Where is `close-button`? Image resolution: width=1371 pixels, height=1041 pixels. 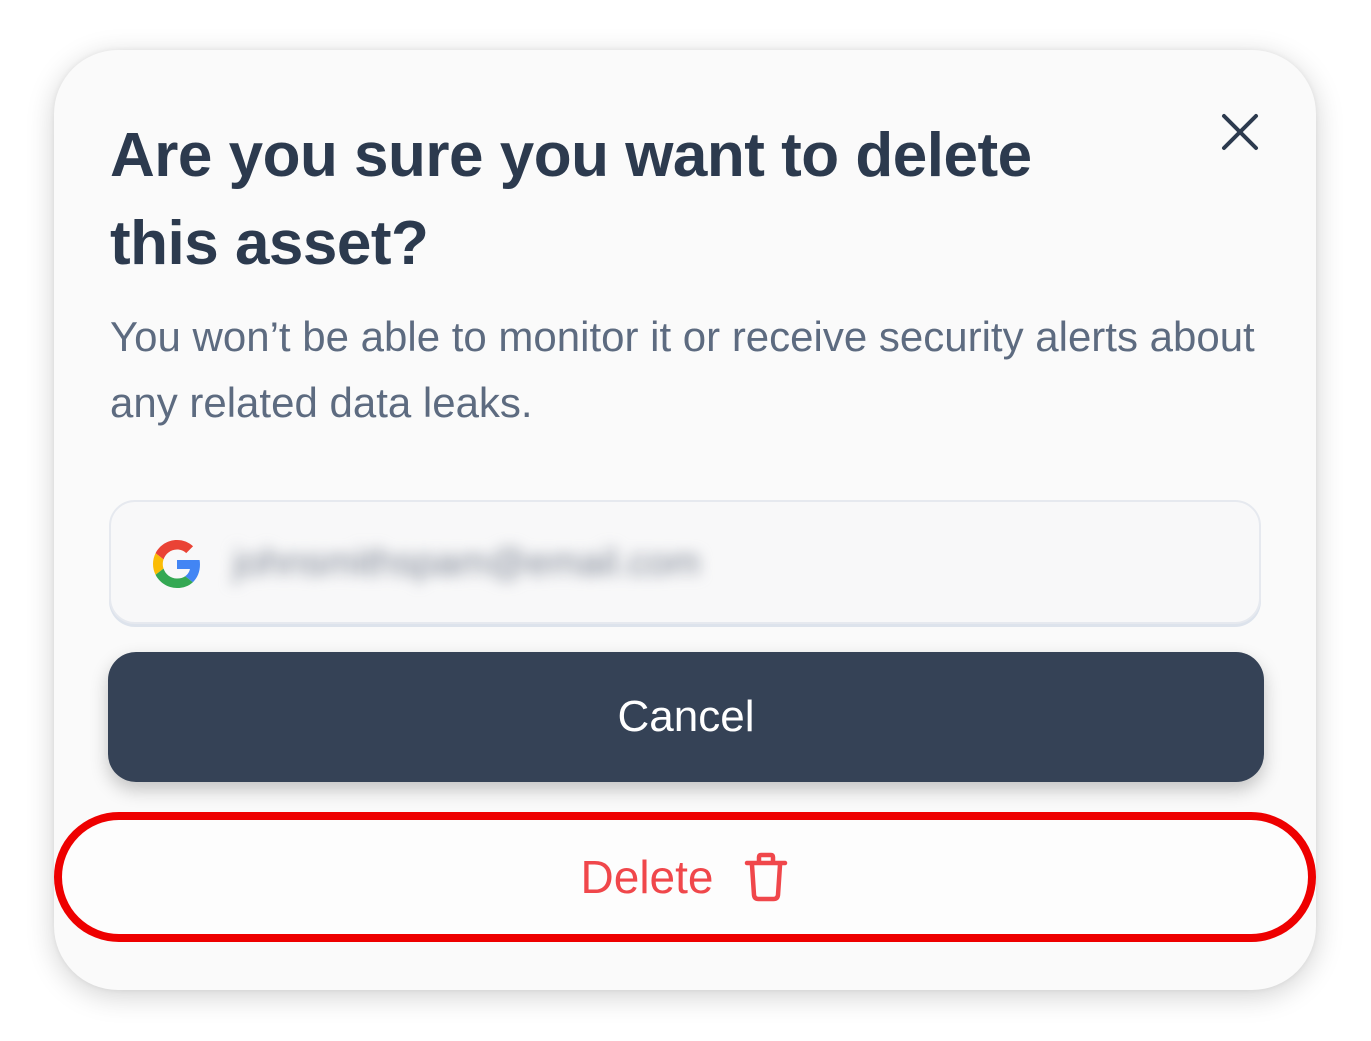 close-button is located at coordinates (1240, 132).